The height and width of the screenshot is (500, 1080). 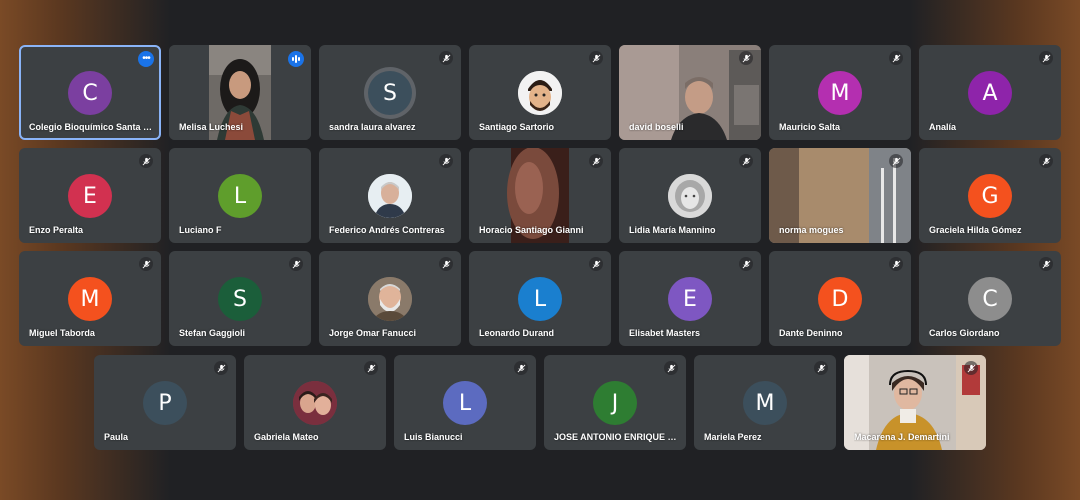 I want to click on participant-name: Elisabet Masters, so click(x=665, y=333).